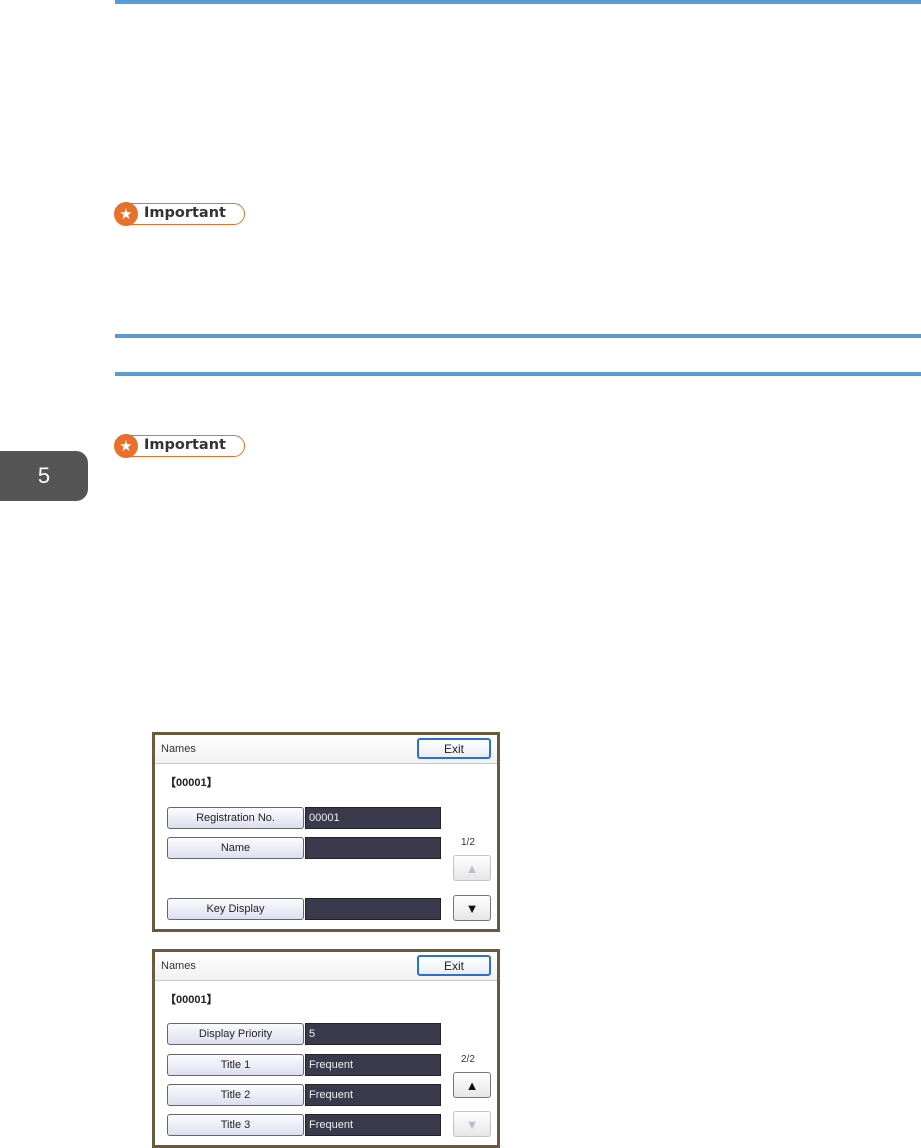 The width and height of the screenshot is (921, 1148). I want to click on page-indicator: 2/2, so click(468, 1059).